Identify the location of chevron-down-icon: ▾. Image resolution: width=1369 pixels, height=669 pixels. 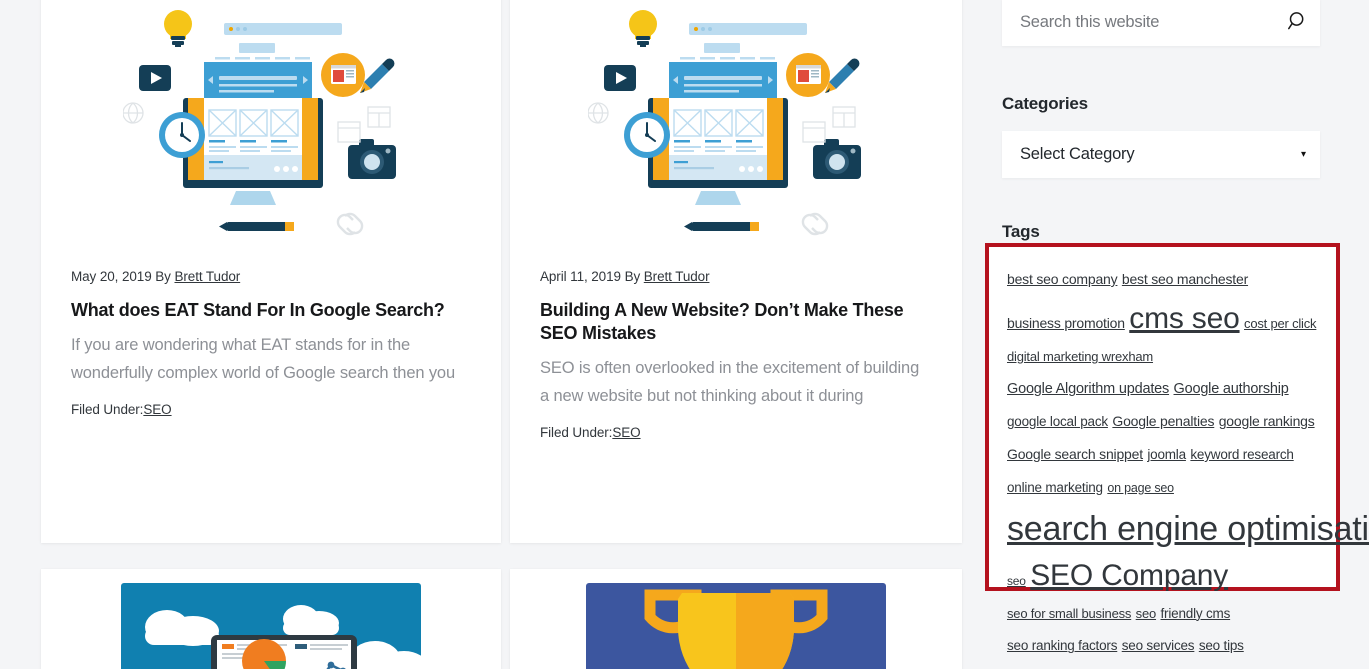
(1303, 154).